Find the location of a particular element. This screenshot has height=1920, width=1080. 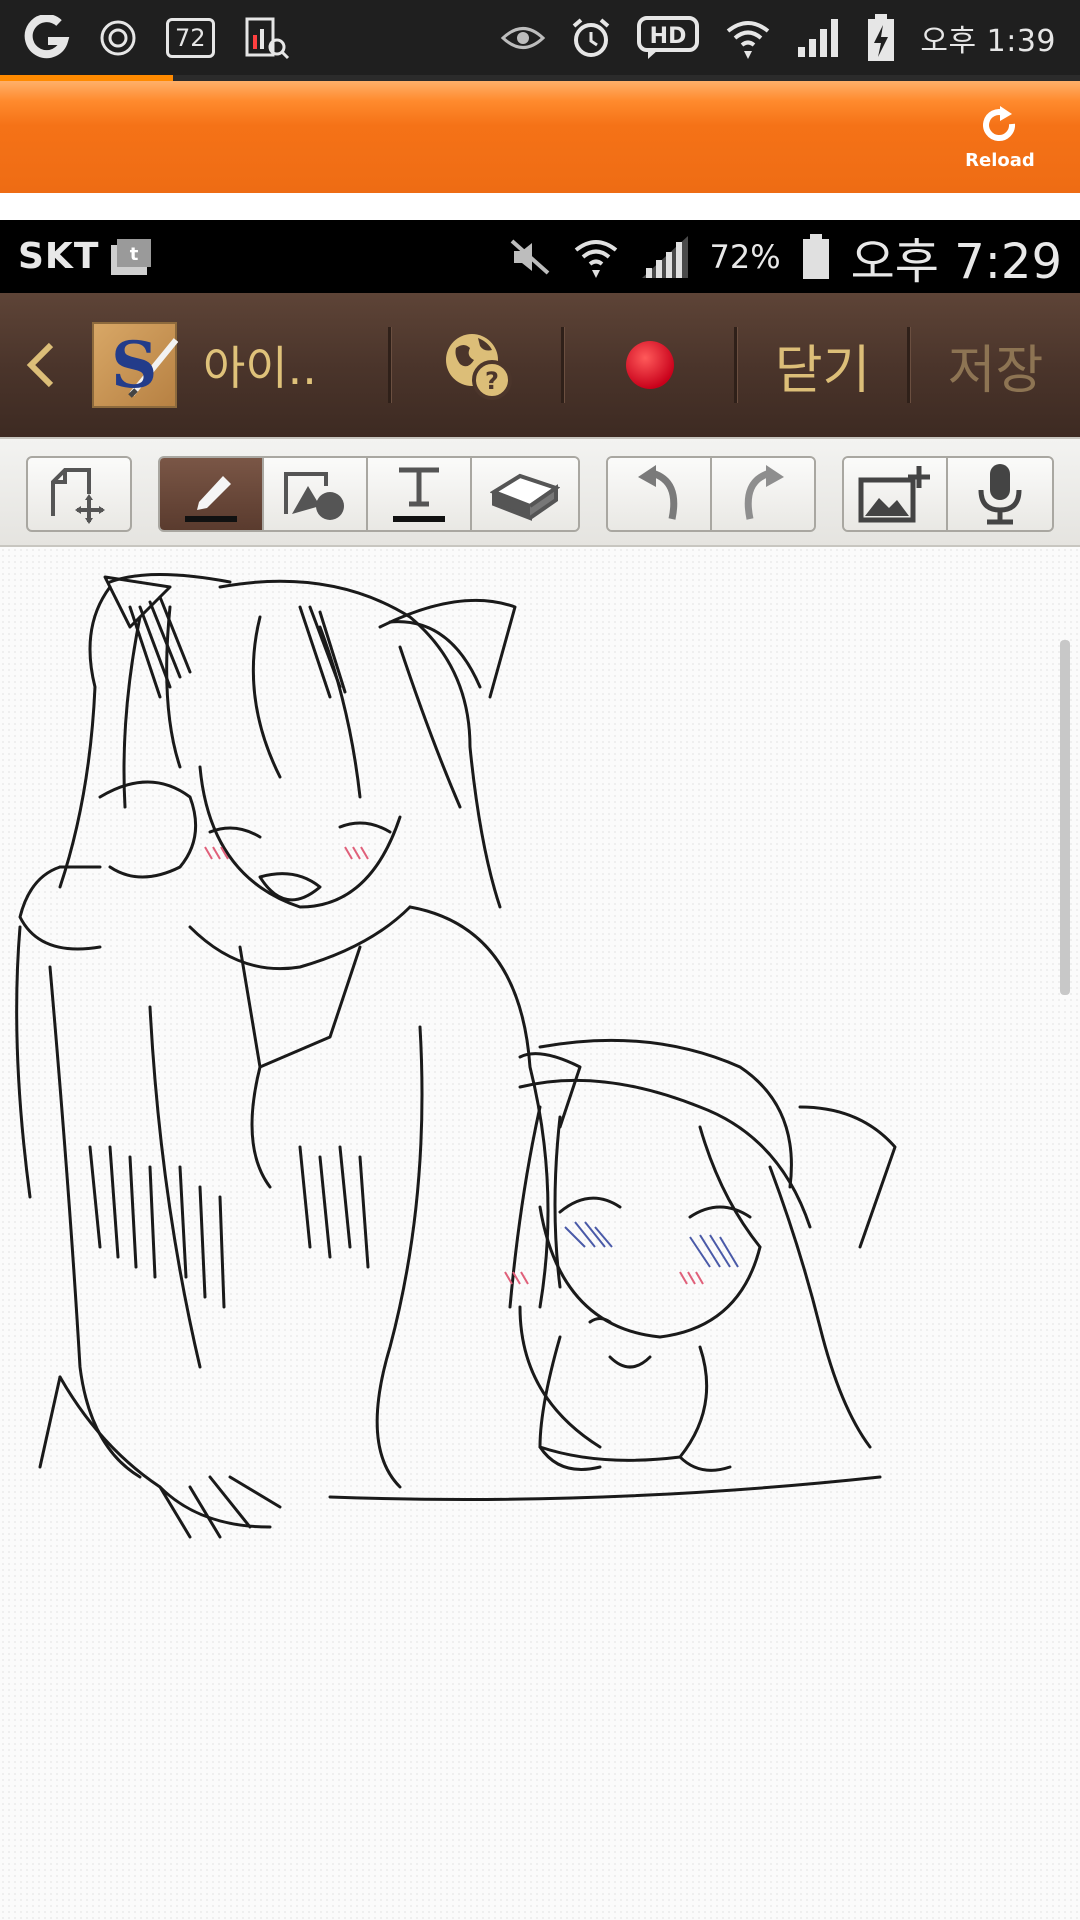

note-title: 아이.. is located at coordinates (282, 365).